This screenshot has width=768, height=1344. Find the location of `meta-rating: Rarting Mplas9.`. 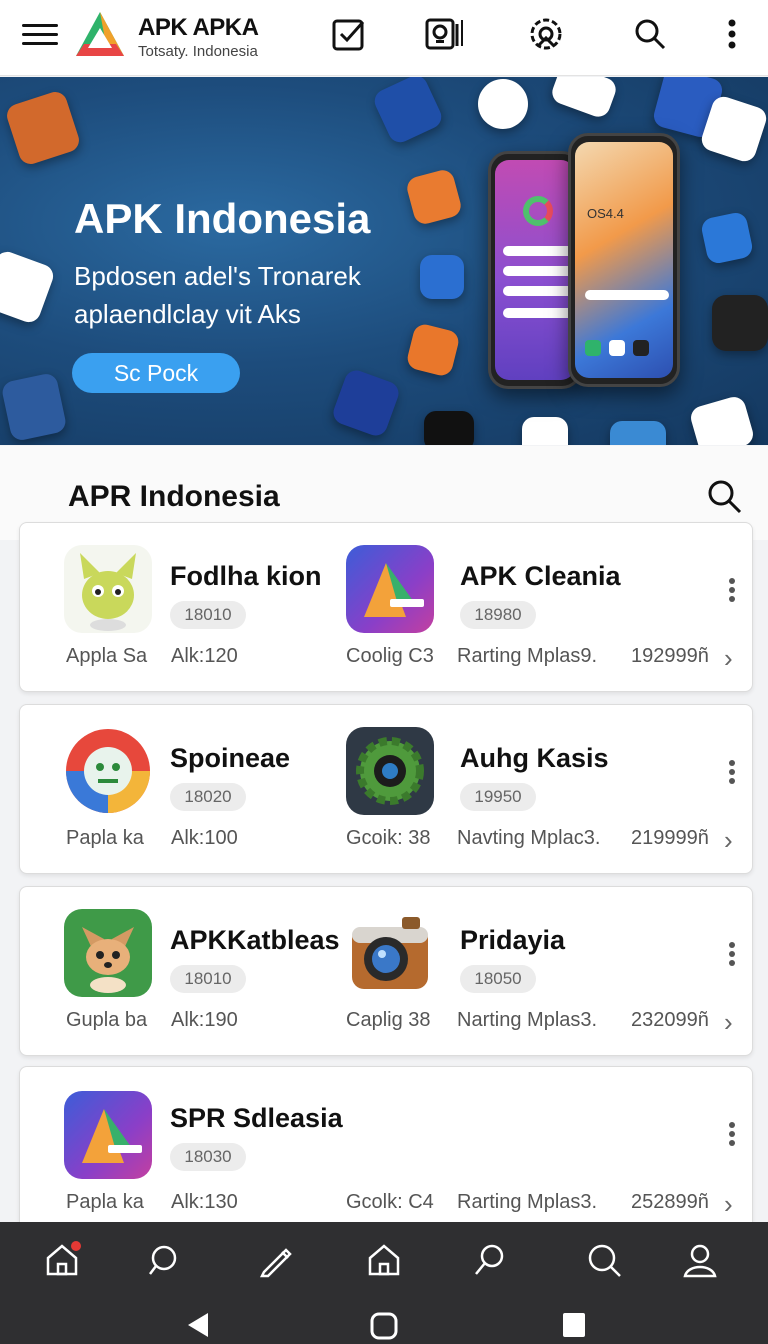

meta-rating: Rarting Mplas9. is located at coordinates (527, 656).